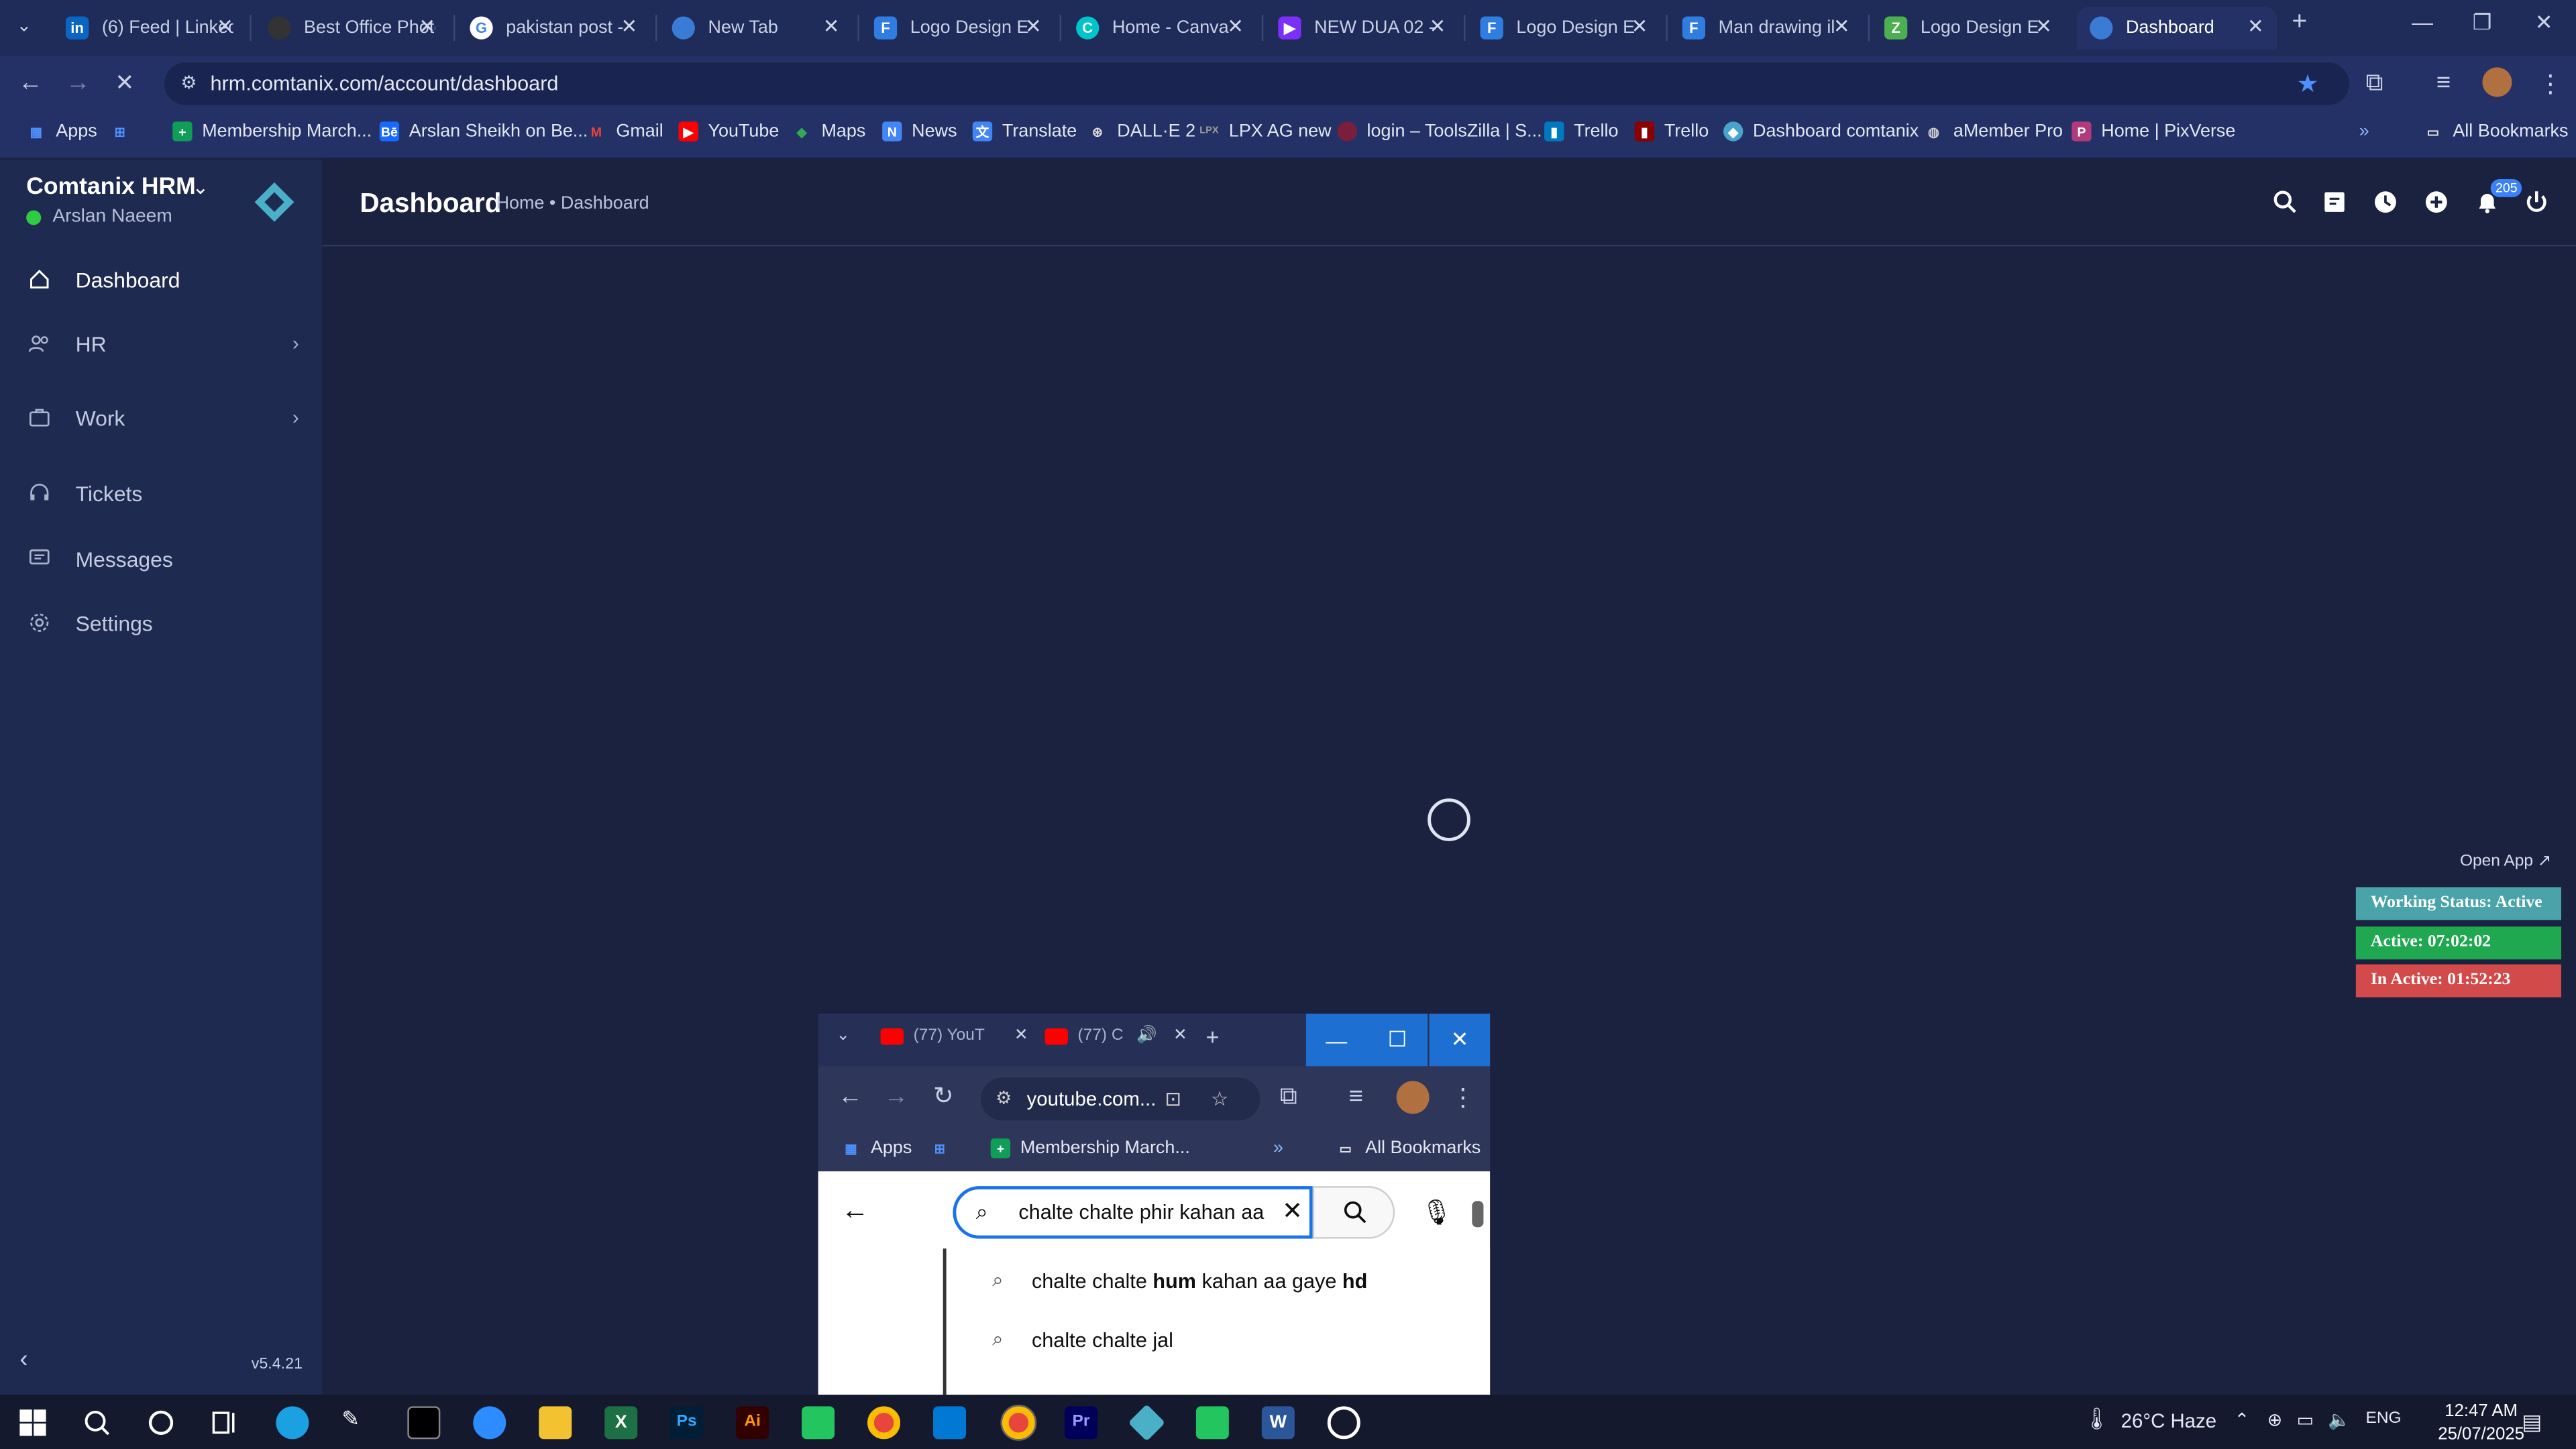 This screenshot has height=1449, width=2576. Describe the element at coordinates (489, 1423) in the screenshot. I see `zoom-icon` at that location.